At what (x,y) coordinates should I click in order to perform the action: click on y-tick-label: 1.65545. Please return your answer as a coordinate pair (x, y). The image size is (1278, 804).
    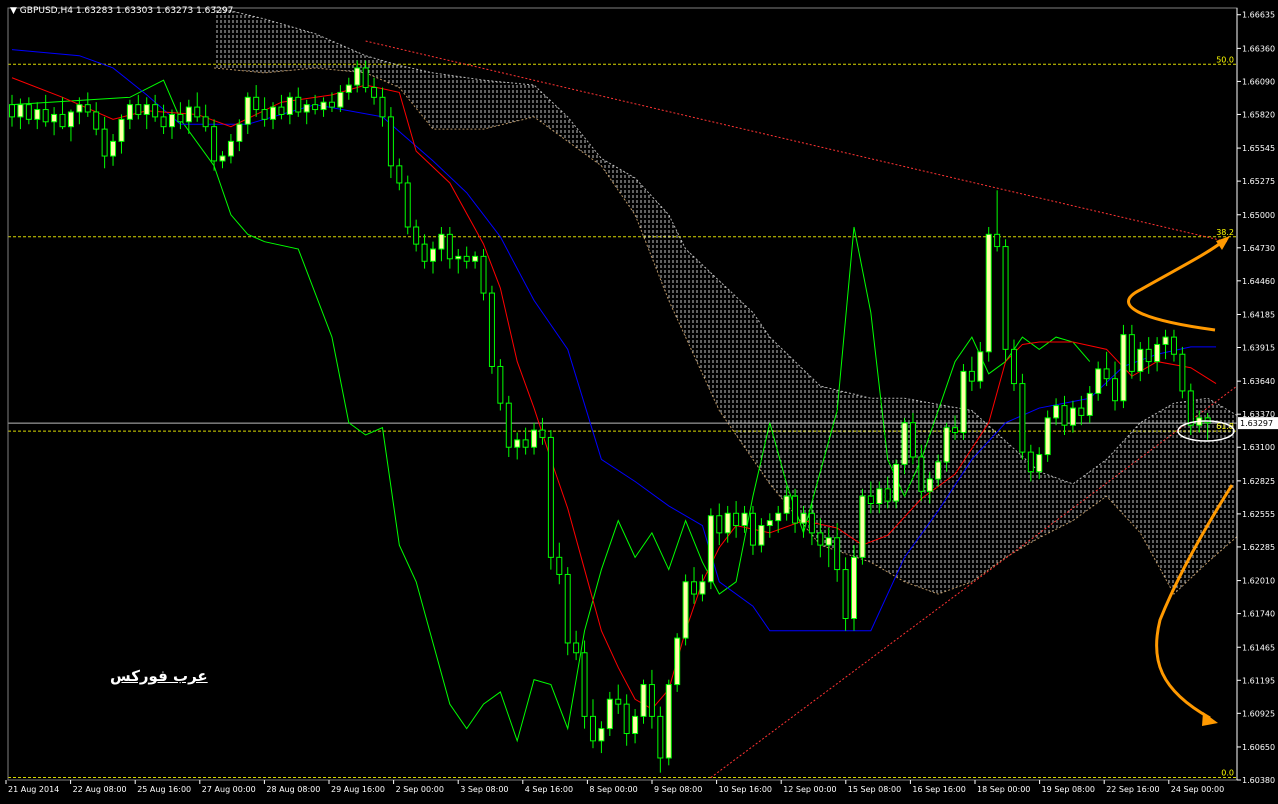
    Looking at the image, I should click on (1258, 148).